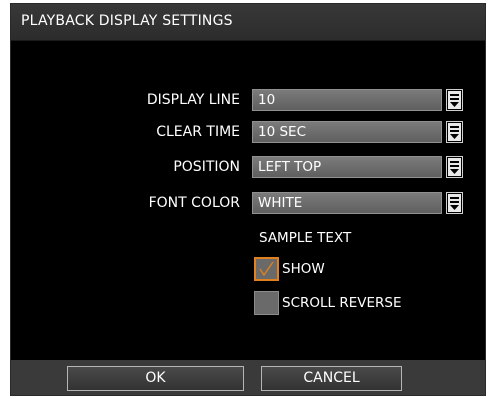 Image resolution: width=496 pixels, height=399 pixels. What do you see at coordinates (198, 132) in the screenshot?
I see `clear-time-label: CLEAR TIME` at bounding box center [198, 132].